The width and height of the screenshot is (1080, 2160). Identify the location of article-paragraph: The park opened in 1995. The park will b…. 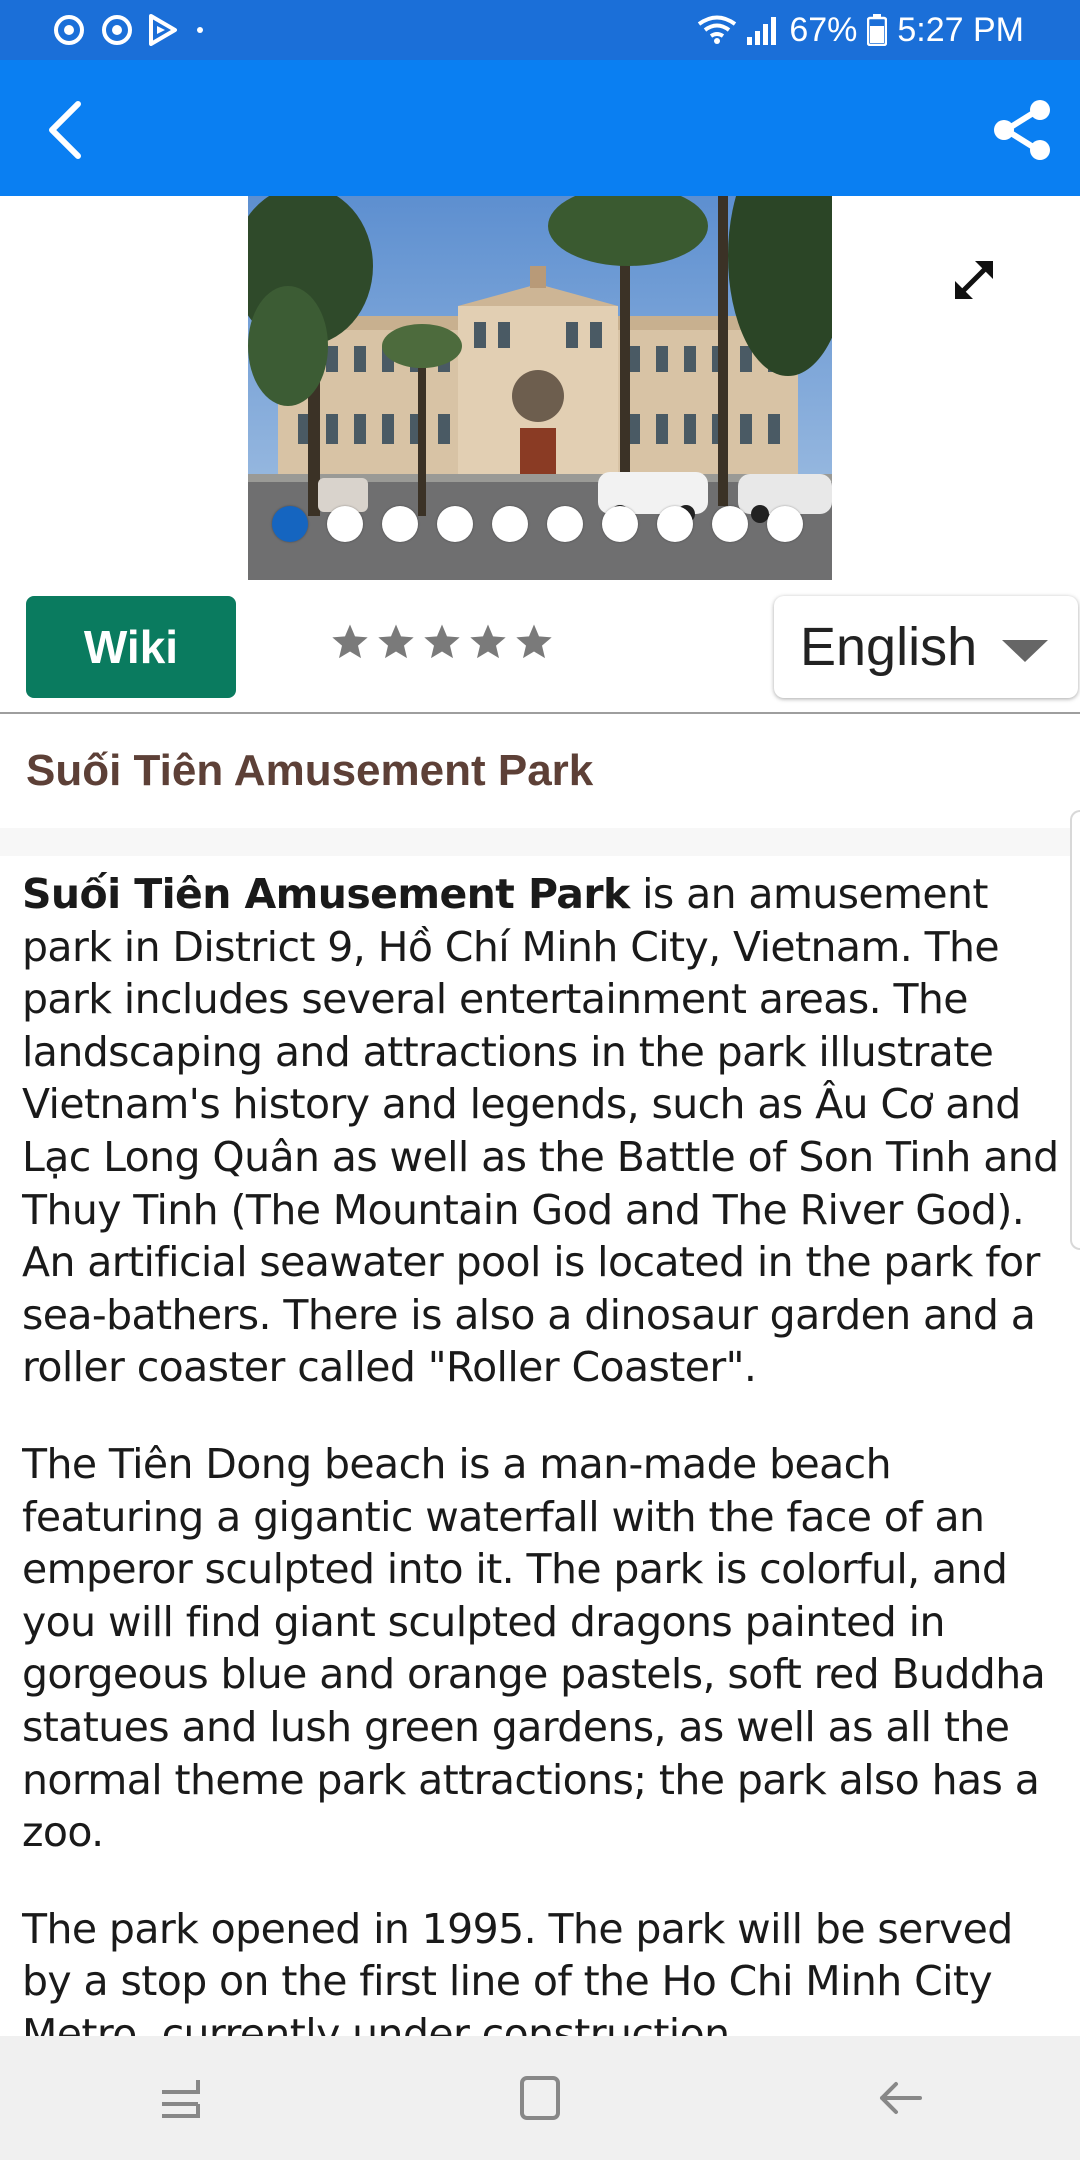
(517, 1970).